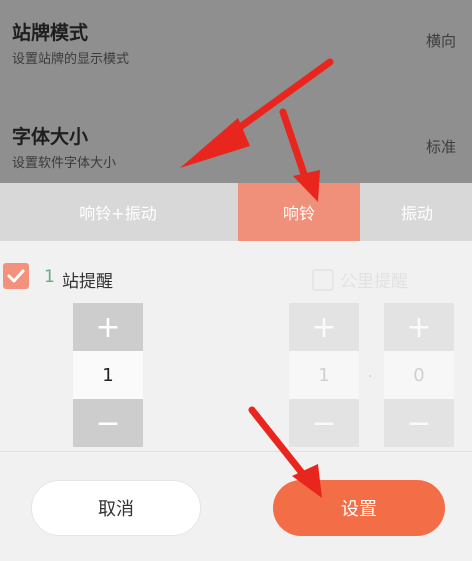 Image resolution: width=472 pixels, height=561 pixels. What do you see at coordinates (359, 508) in the screenshot?
I see `set-button: 设置` at bounding box center [359, 508].